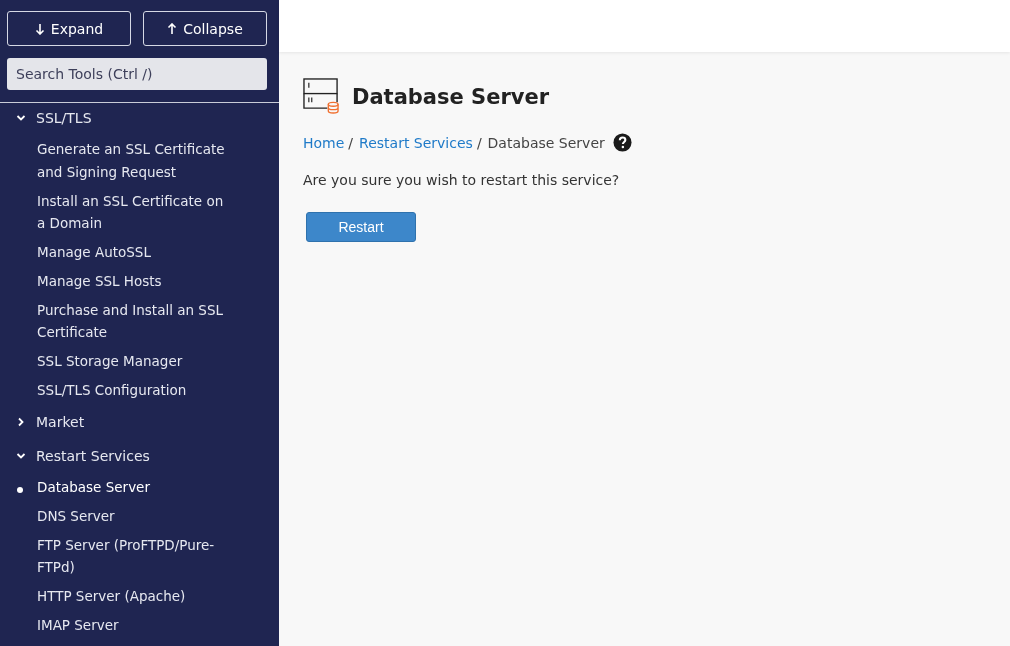 The height and width of the screenshot is (646, 1010). What do you see at coordinates (324, 142) in the screenshot?
I see `breadcrumb-link: Home` at bounding box center [324, 142].